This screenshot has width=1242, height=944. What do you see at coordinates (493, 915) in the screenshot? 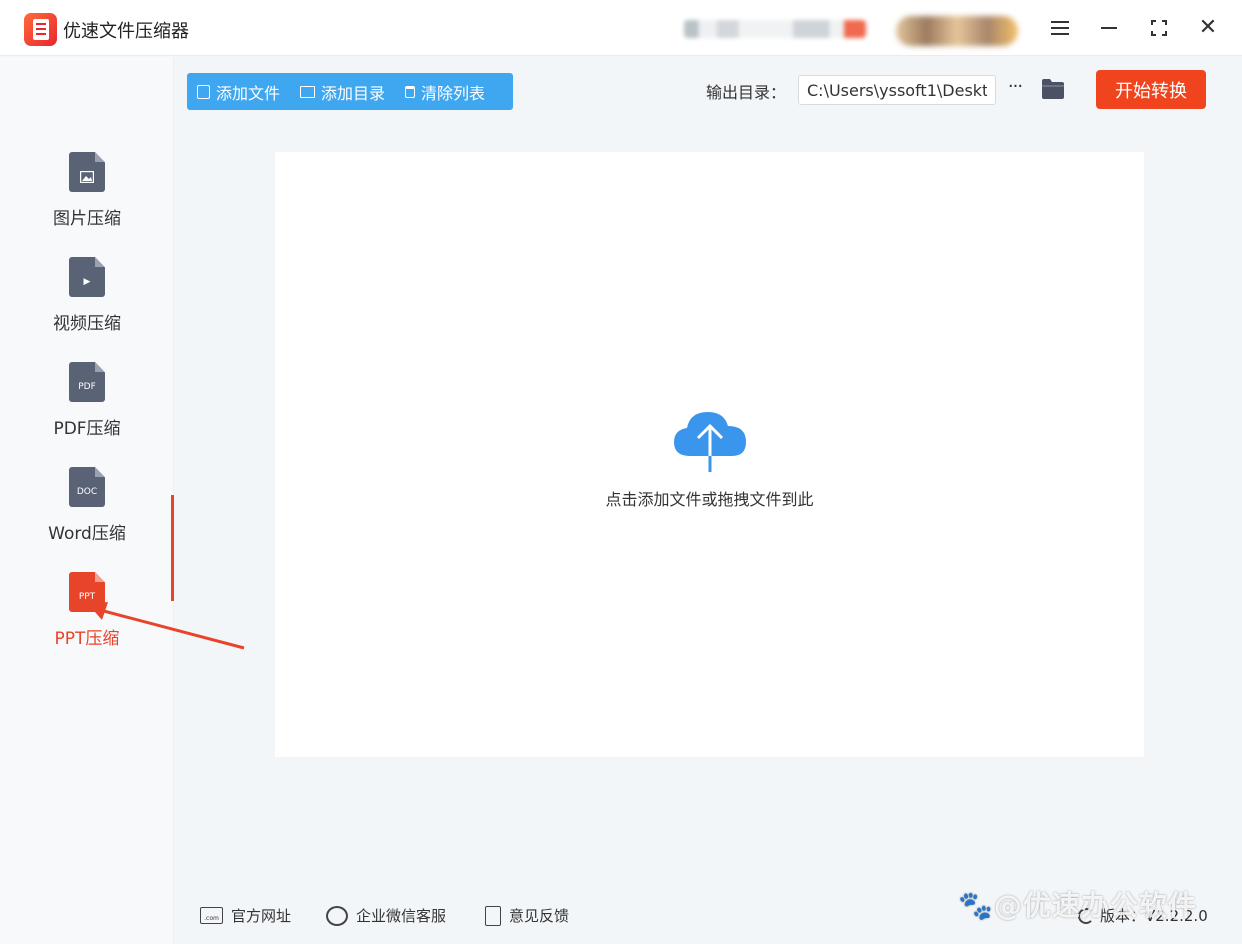
I see `feedback-icon` at bounding box center [493, 915].